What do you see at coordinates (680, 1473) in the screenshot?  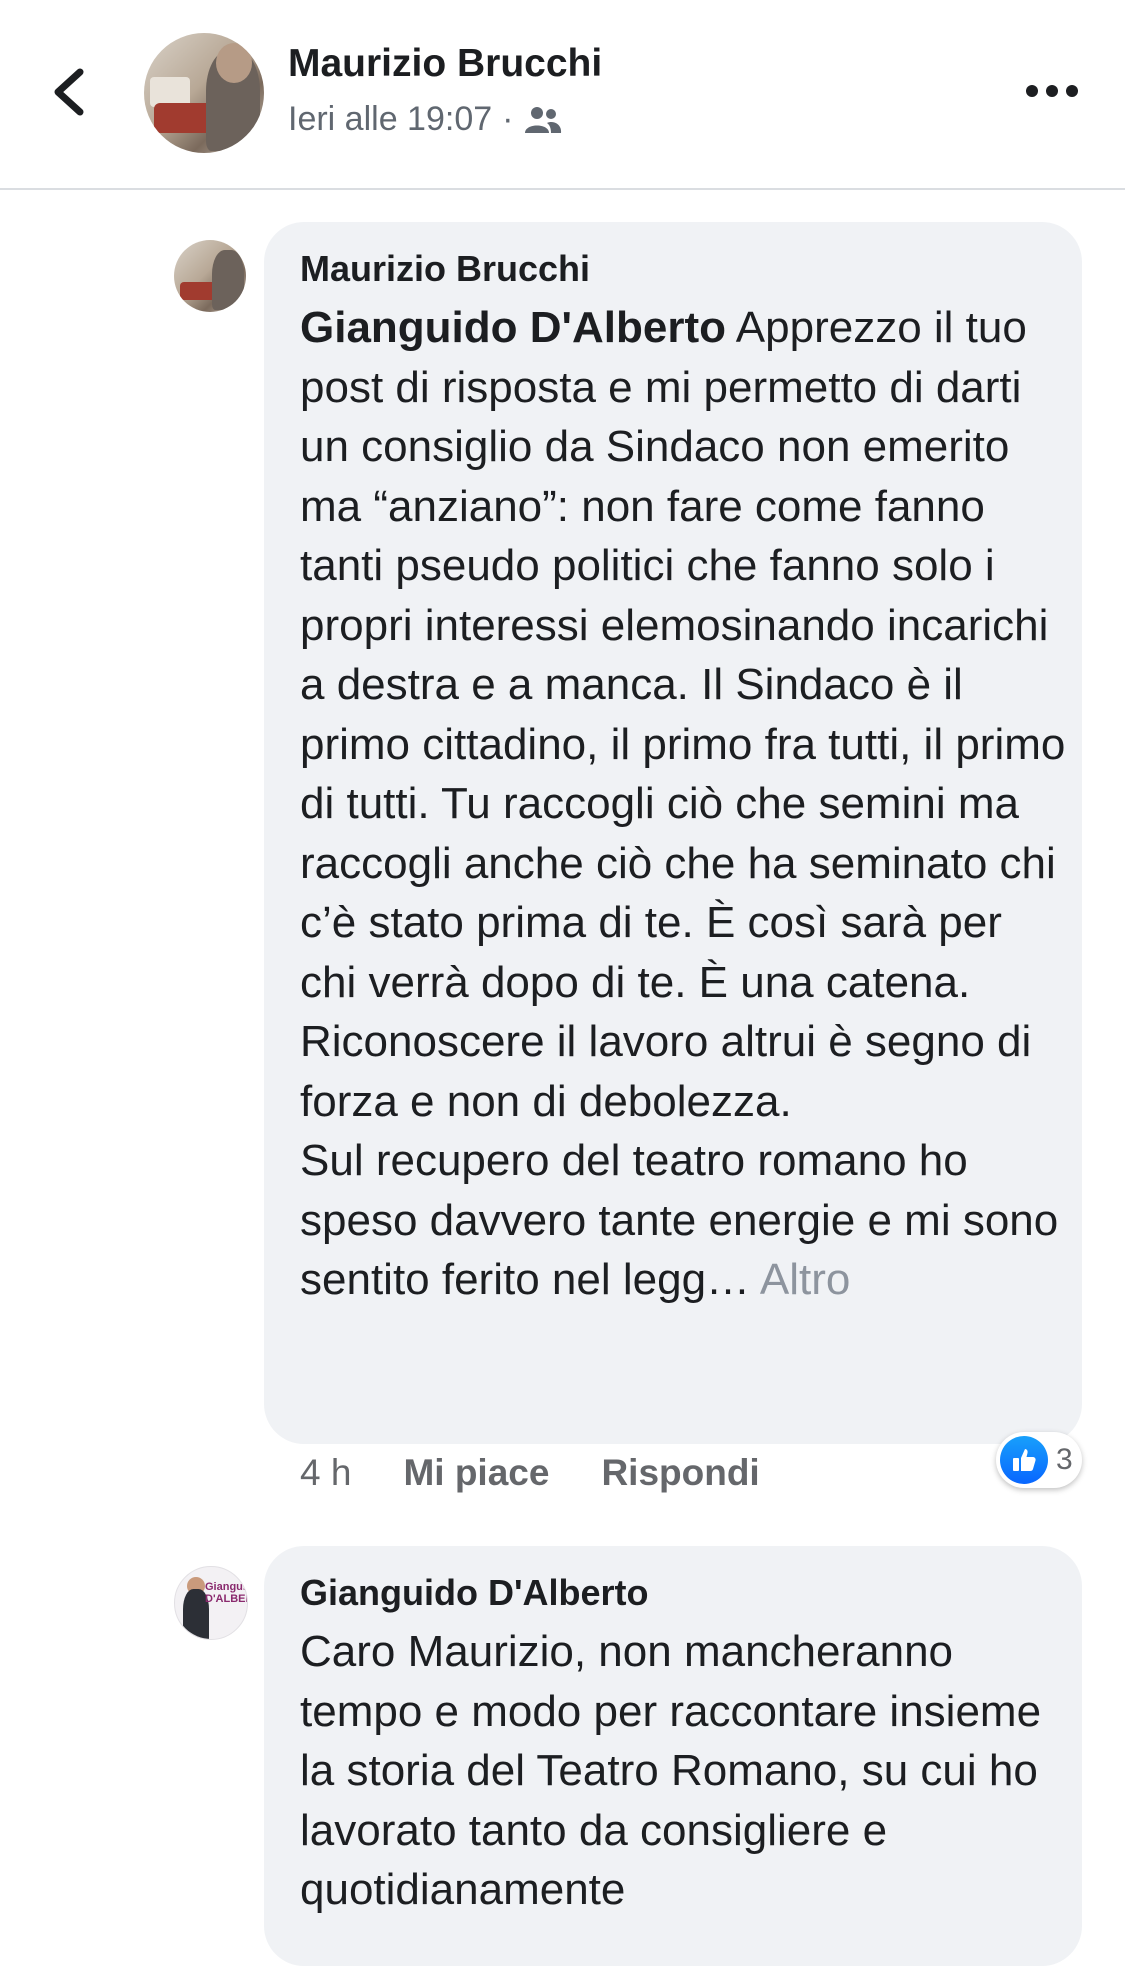 I see `reply-button: Rispondi` at bounding box center [680, 1473].